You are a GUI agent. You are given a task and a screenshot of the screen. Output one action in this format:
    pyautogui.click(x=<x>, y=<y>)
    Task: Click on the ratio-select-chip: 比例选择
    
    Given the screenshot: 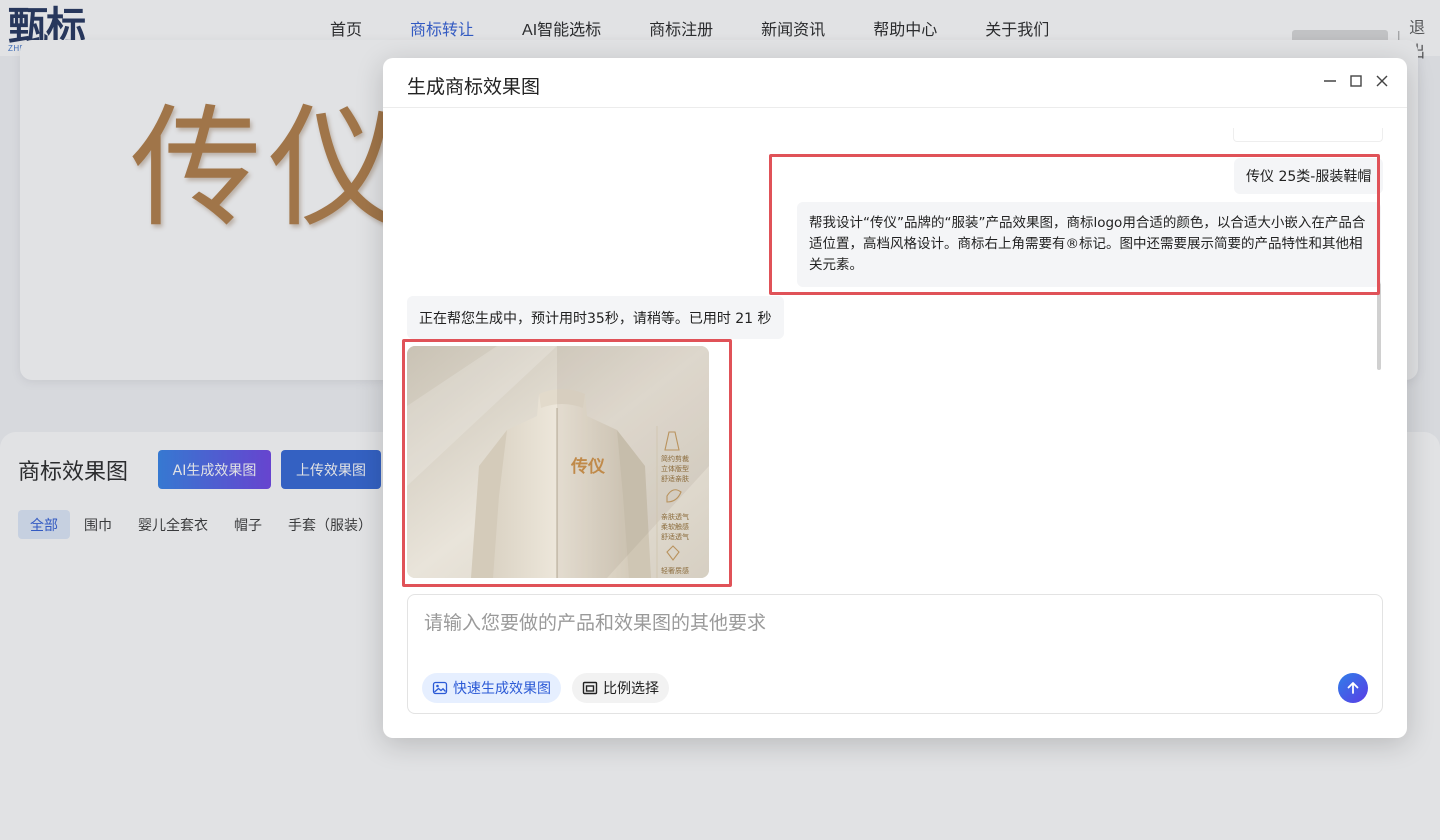 What is the action you would take?
    pyautogui.click(x=620, y=688)
    